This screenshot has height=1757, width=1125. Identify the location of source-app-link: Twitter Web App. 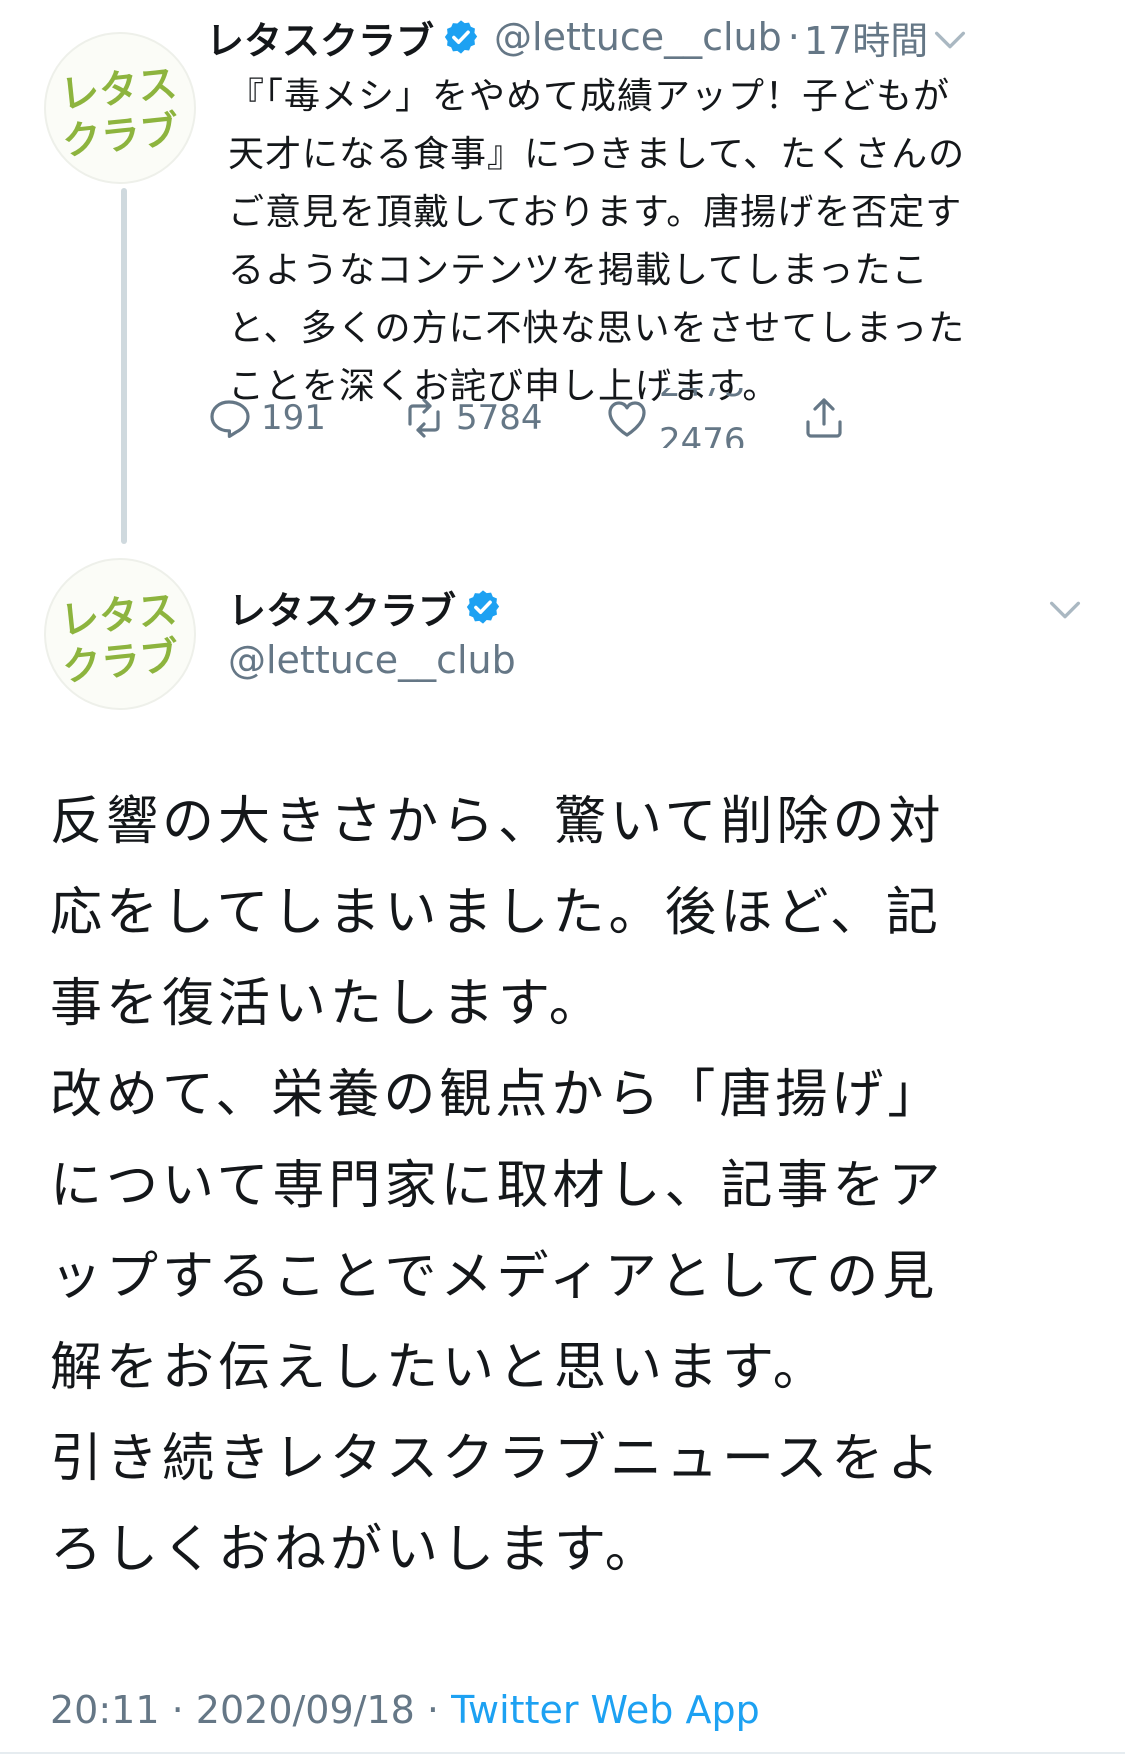
(605, 1710).